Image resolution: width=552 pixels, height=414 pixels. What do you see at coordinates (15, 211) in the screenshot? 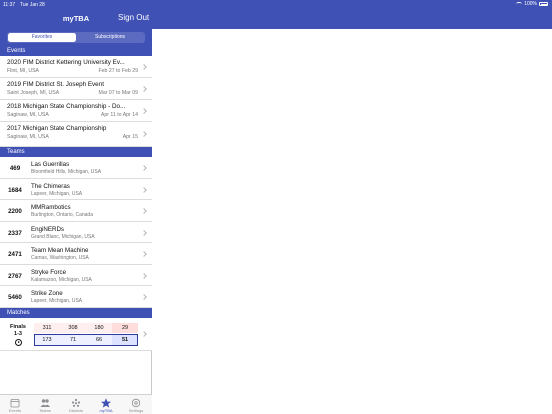
I see `team-number: 2200` at bounding box center [15, 211].